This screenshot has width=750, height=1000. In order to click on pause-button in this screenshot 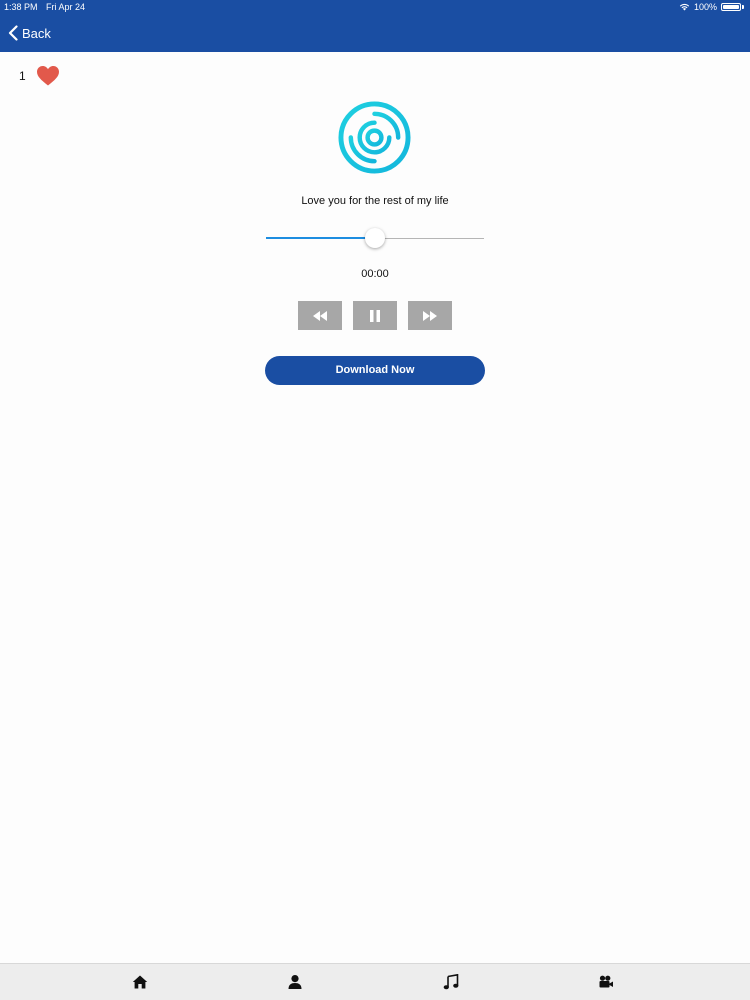, I will do `click(375, 315)`.